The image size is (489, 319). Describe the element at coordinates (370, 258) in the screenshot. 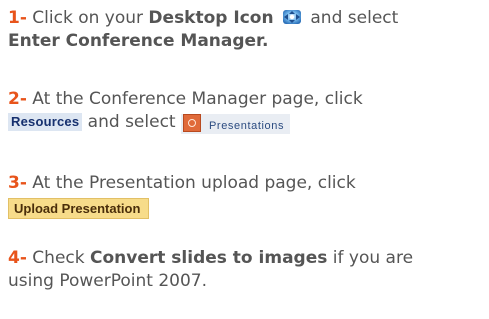

I see `step-text-continued: if you are` at that location.